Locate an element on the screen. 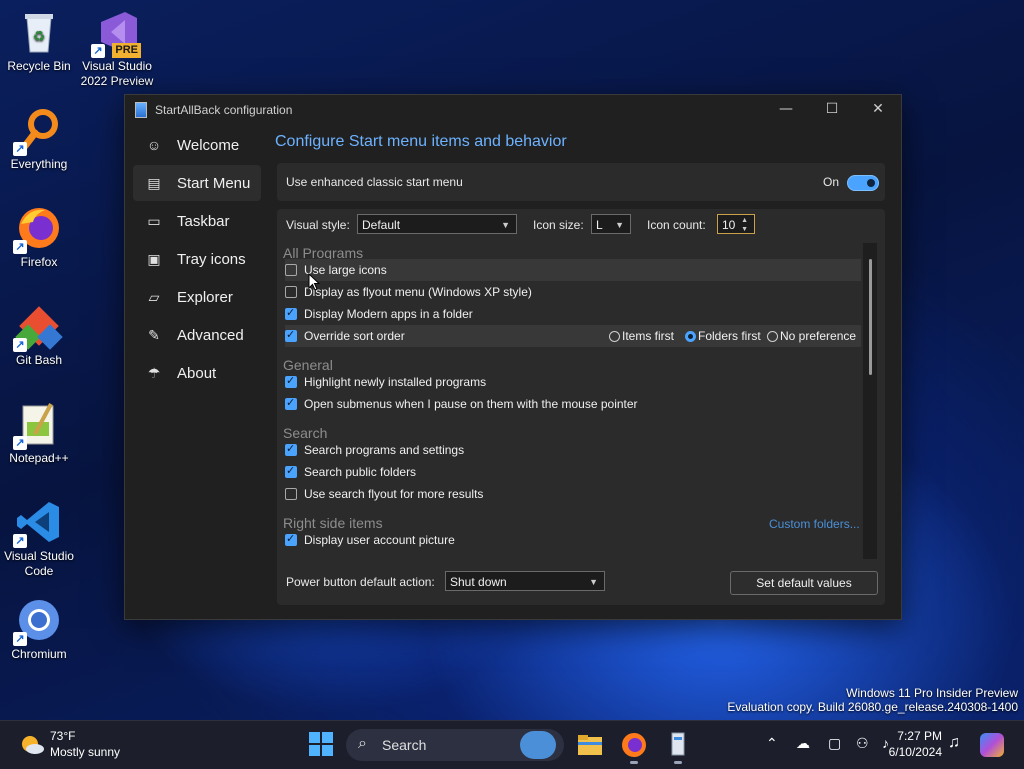  sidebar-item-label: Explorer is located at coordinates (205, 297).